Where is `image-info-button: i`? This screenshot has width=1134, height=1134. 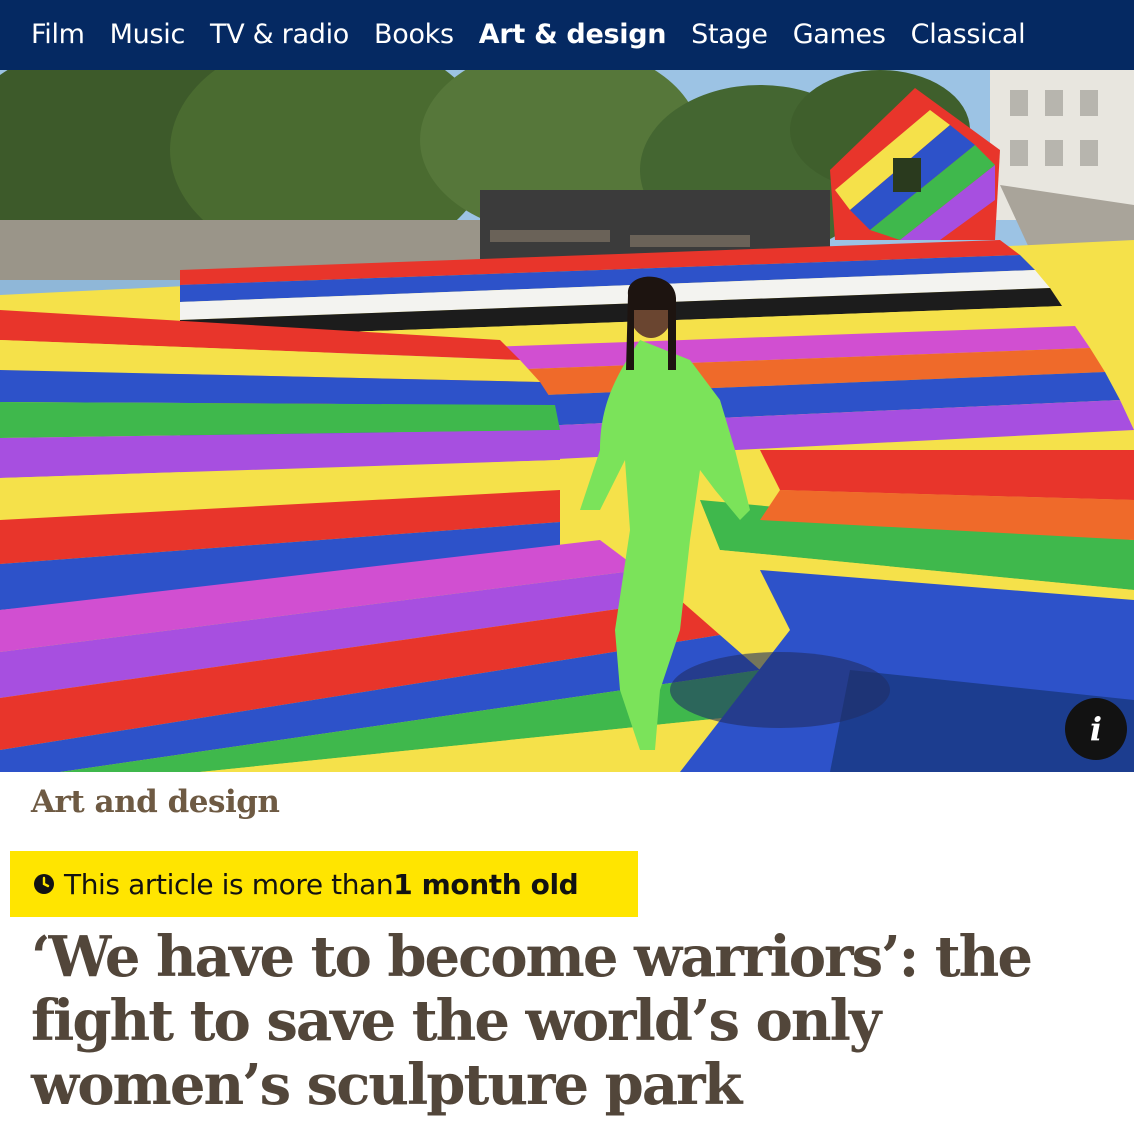 image-info-button: i is located at coordinates (1096, 729).